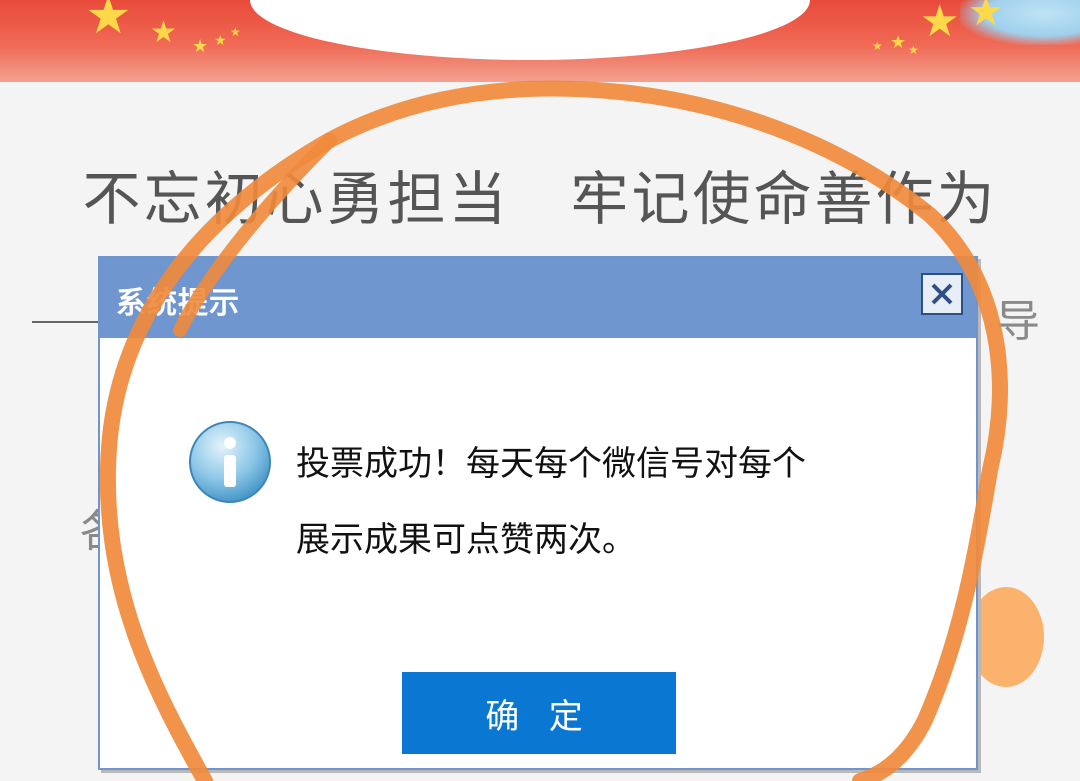 Image resolution: width=1080 pixels, height=781 pixels. What do you see at coordinates (1006, 637) in the screenshot?
I see `floating-button` at bounding box center [1006, 637].